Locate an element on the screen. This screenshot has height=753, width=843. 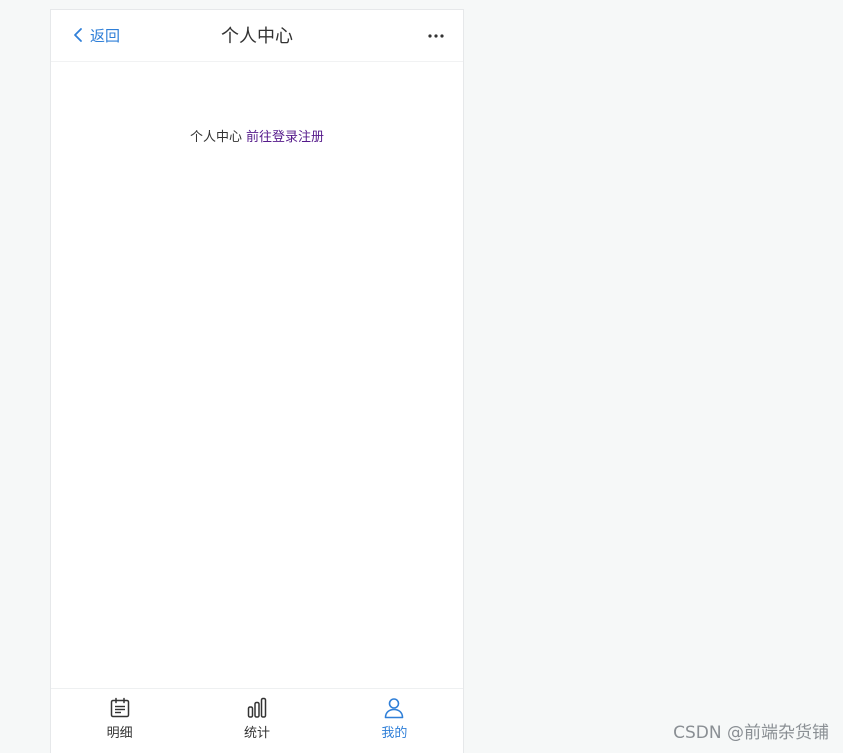
tab-detail: 明细 is located at coordinates (119, 721).